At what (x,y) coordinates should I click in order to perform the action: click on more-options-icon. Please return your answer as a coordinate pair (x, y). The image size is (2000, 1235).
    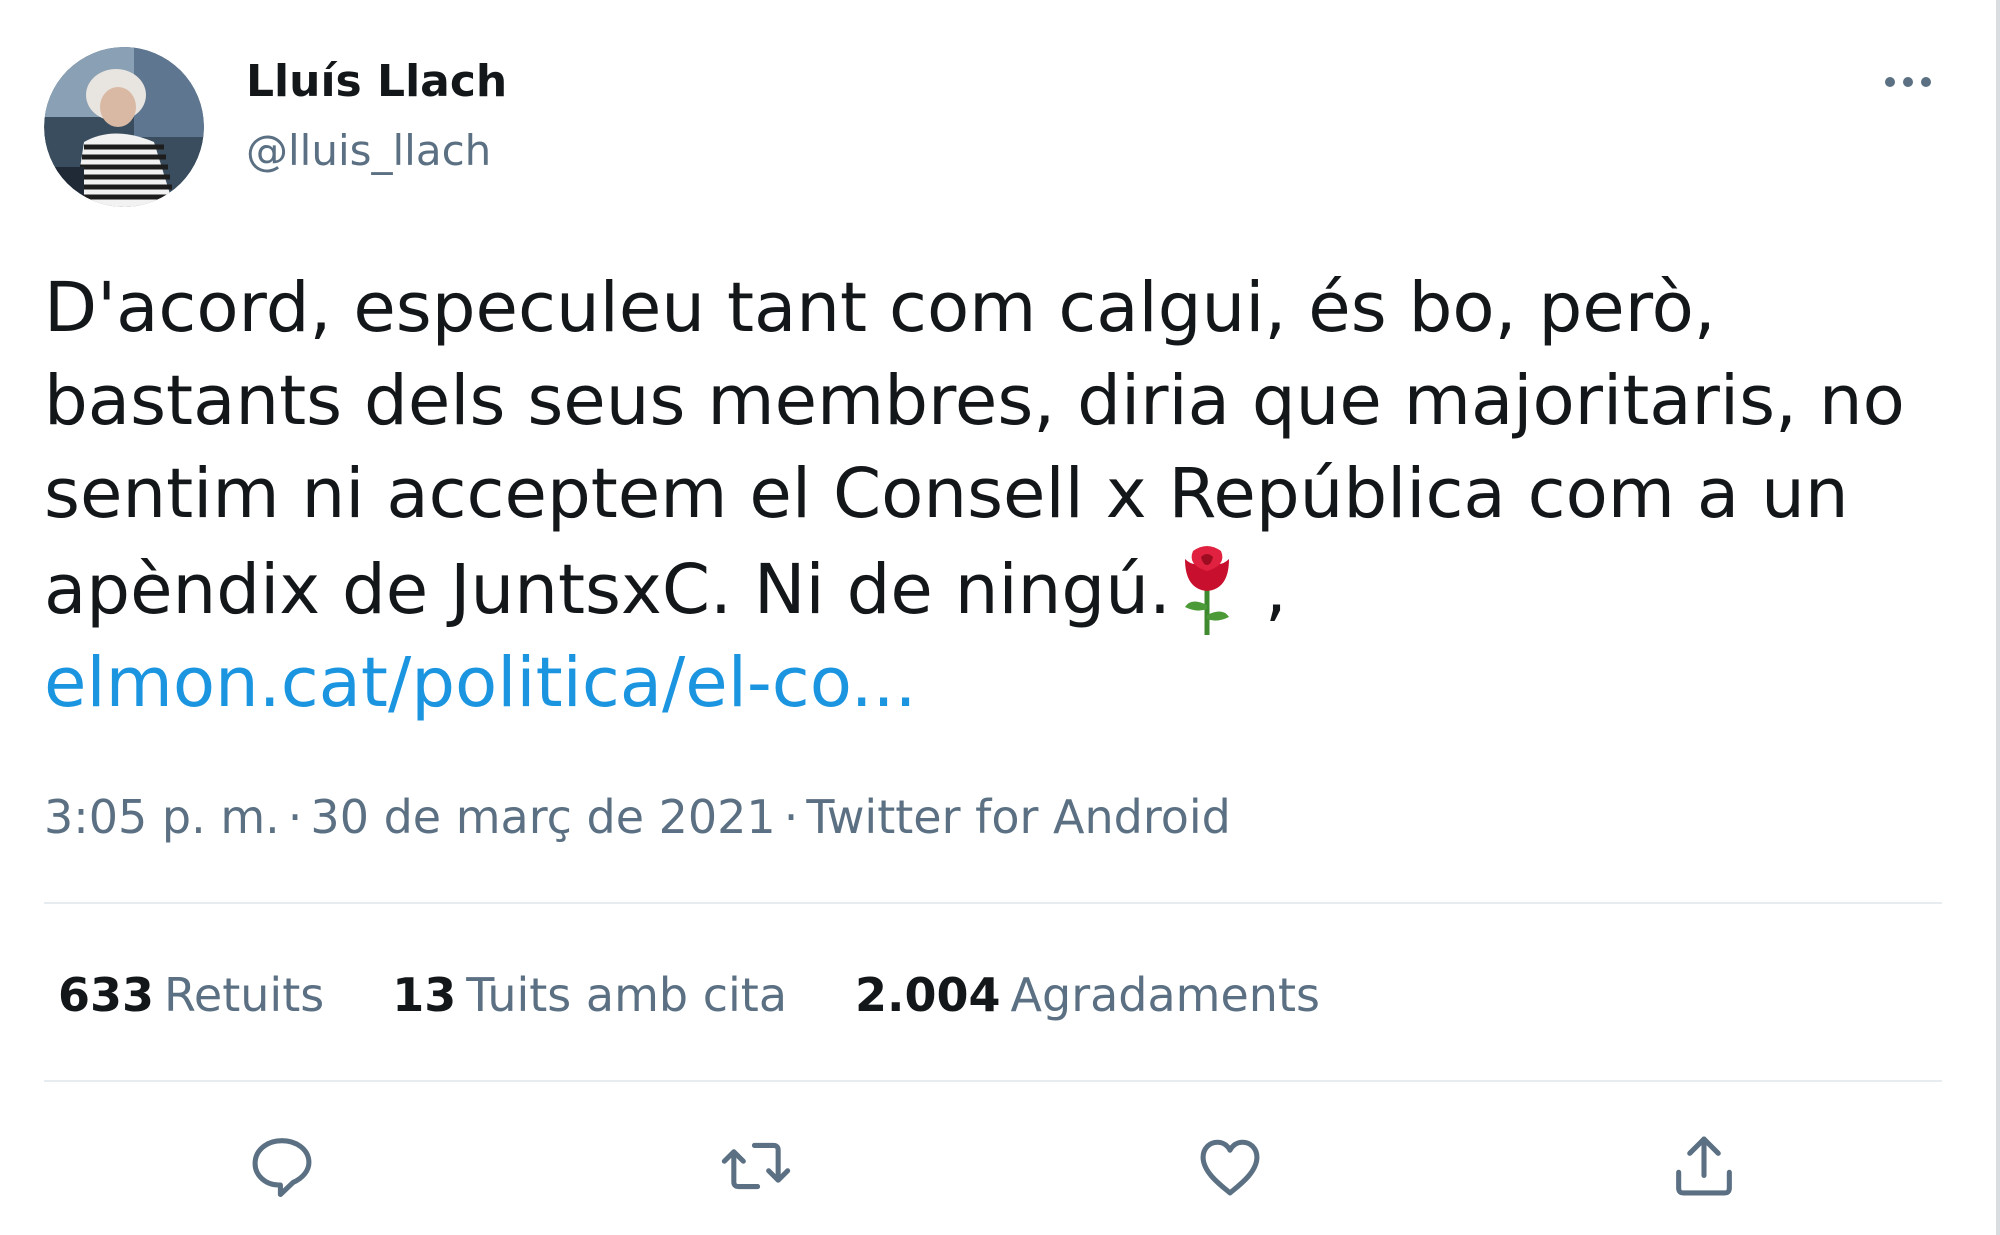
    Looking at the image, I should click on (1908, 82).